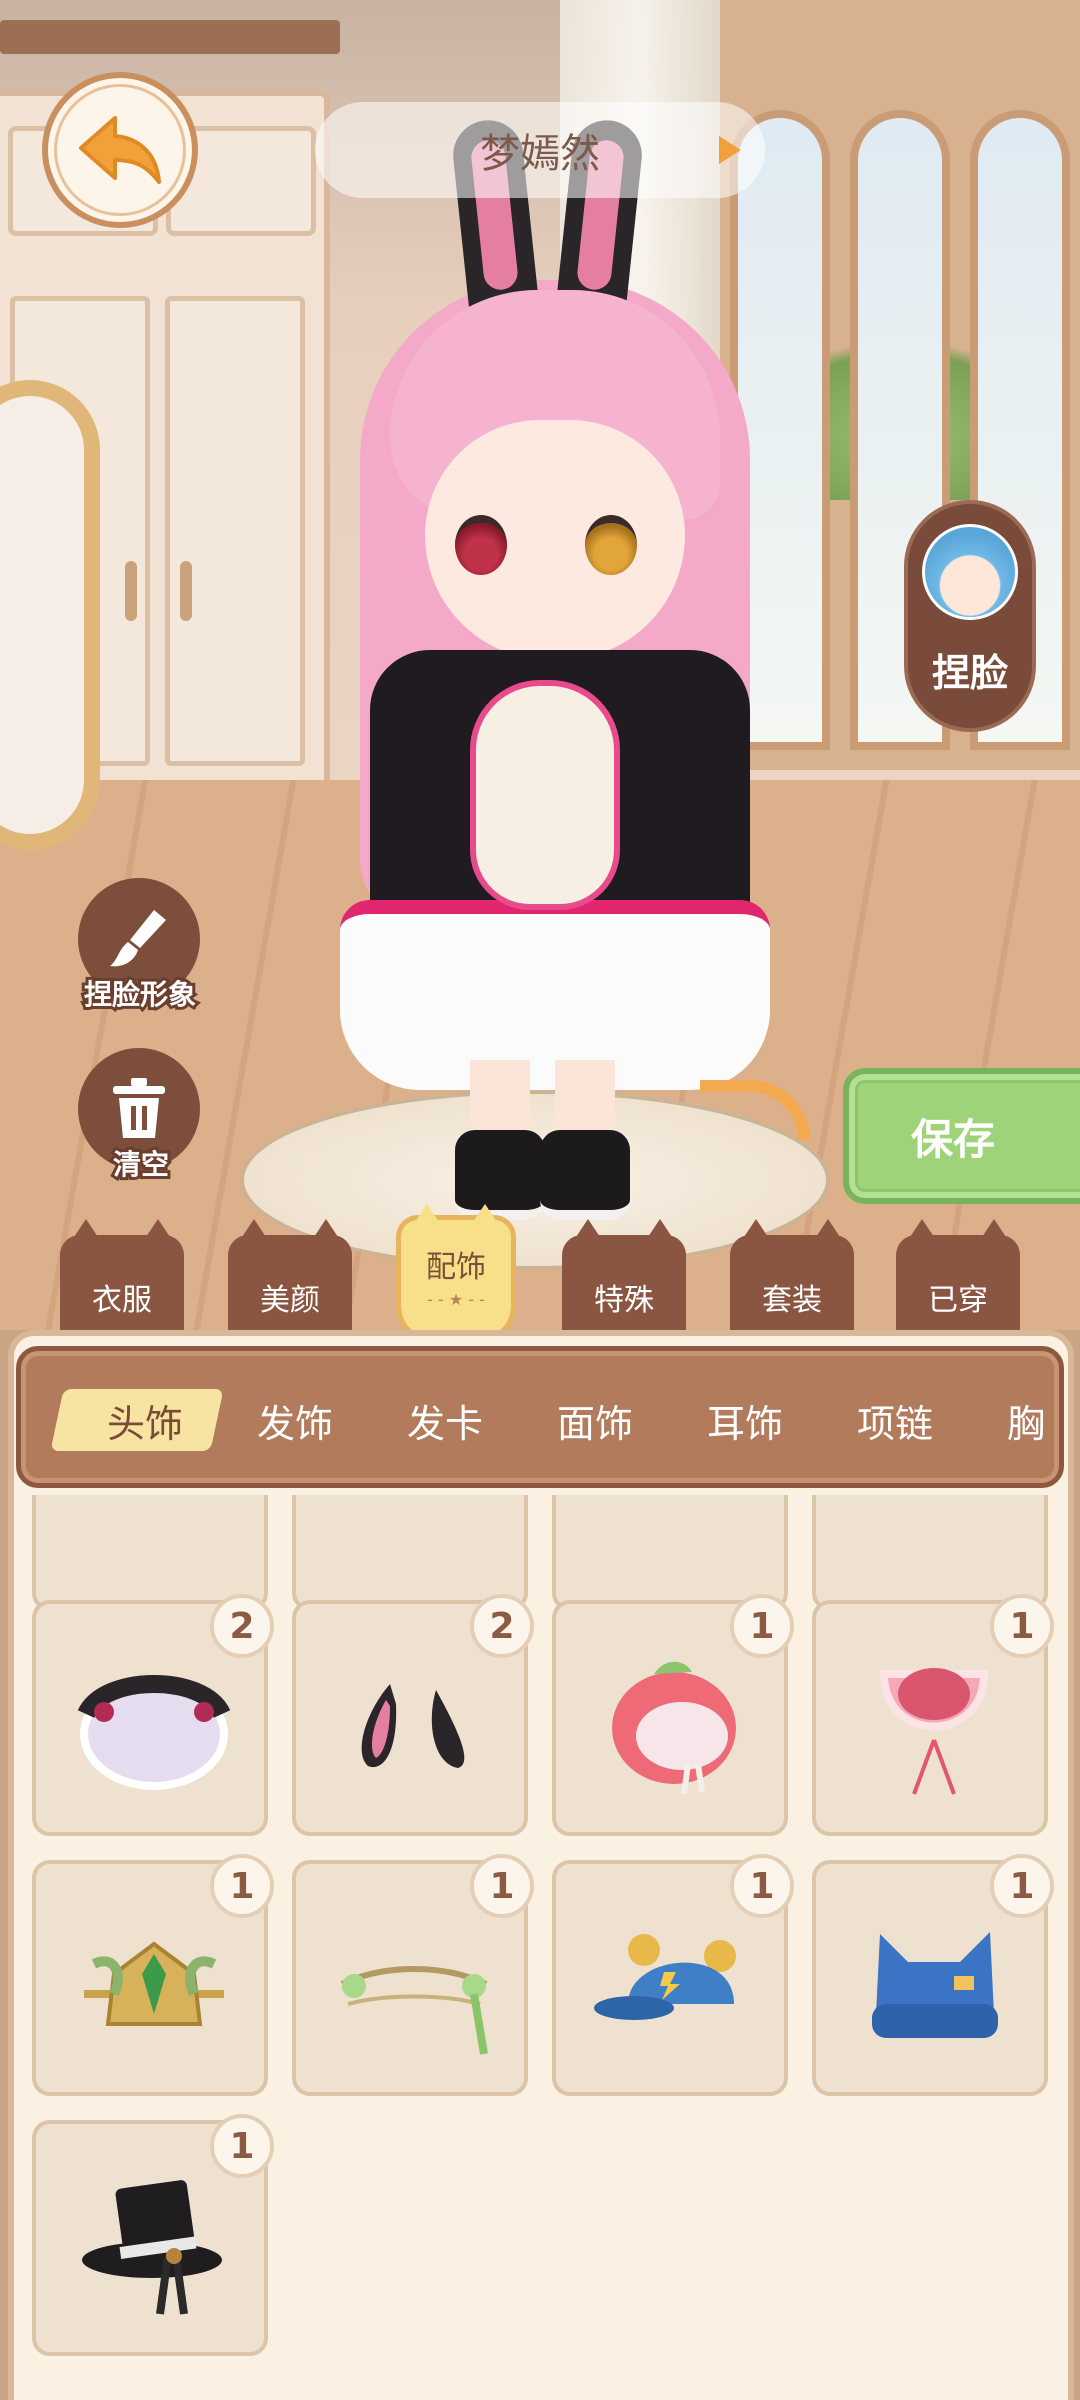 Image resolution: width=1080 pixels, height=2400 pixels. I want to click on subcategory-hair-ornament: 发饰, so click(295, 1420).